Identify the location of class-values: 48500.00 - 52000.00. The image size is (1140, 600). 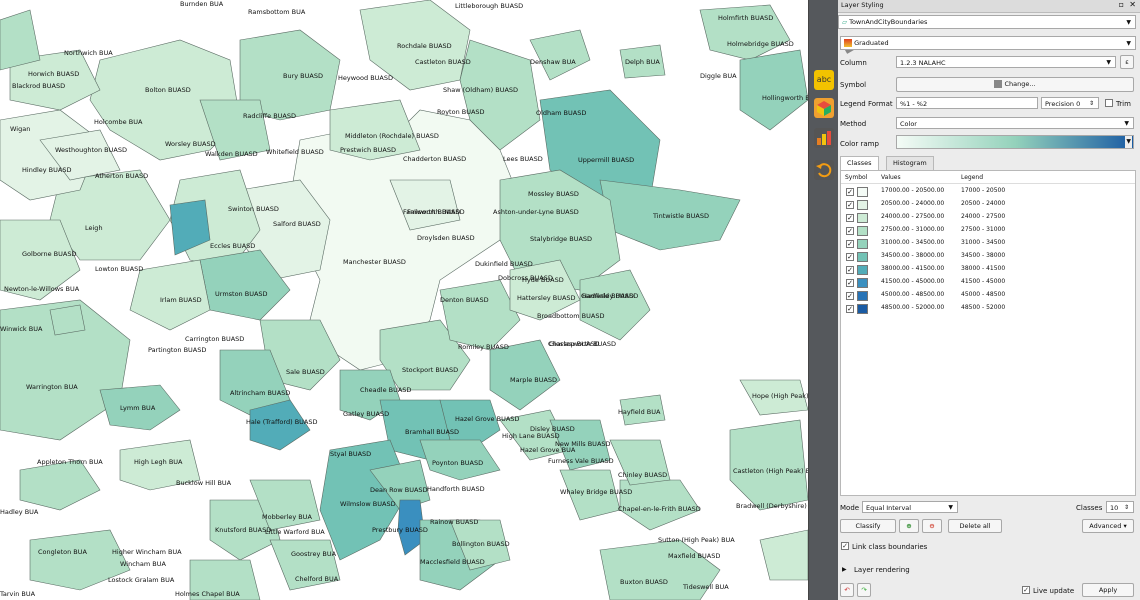
(912, 307).